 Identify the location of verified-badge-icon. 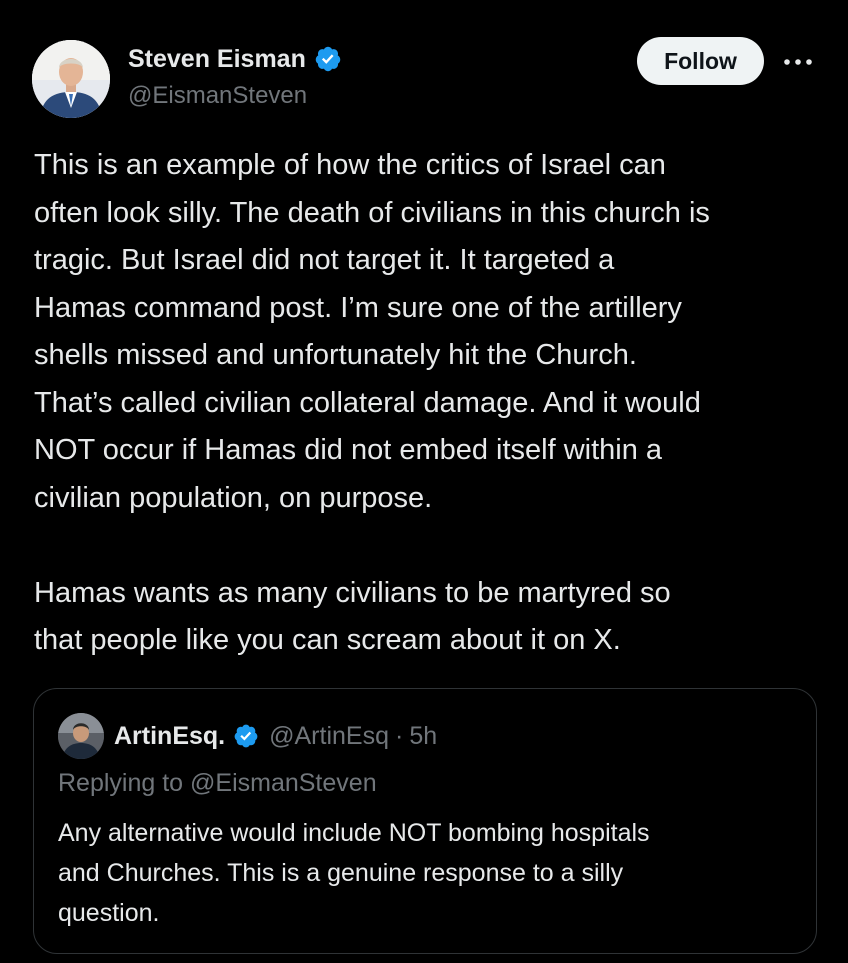
(328, 59).